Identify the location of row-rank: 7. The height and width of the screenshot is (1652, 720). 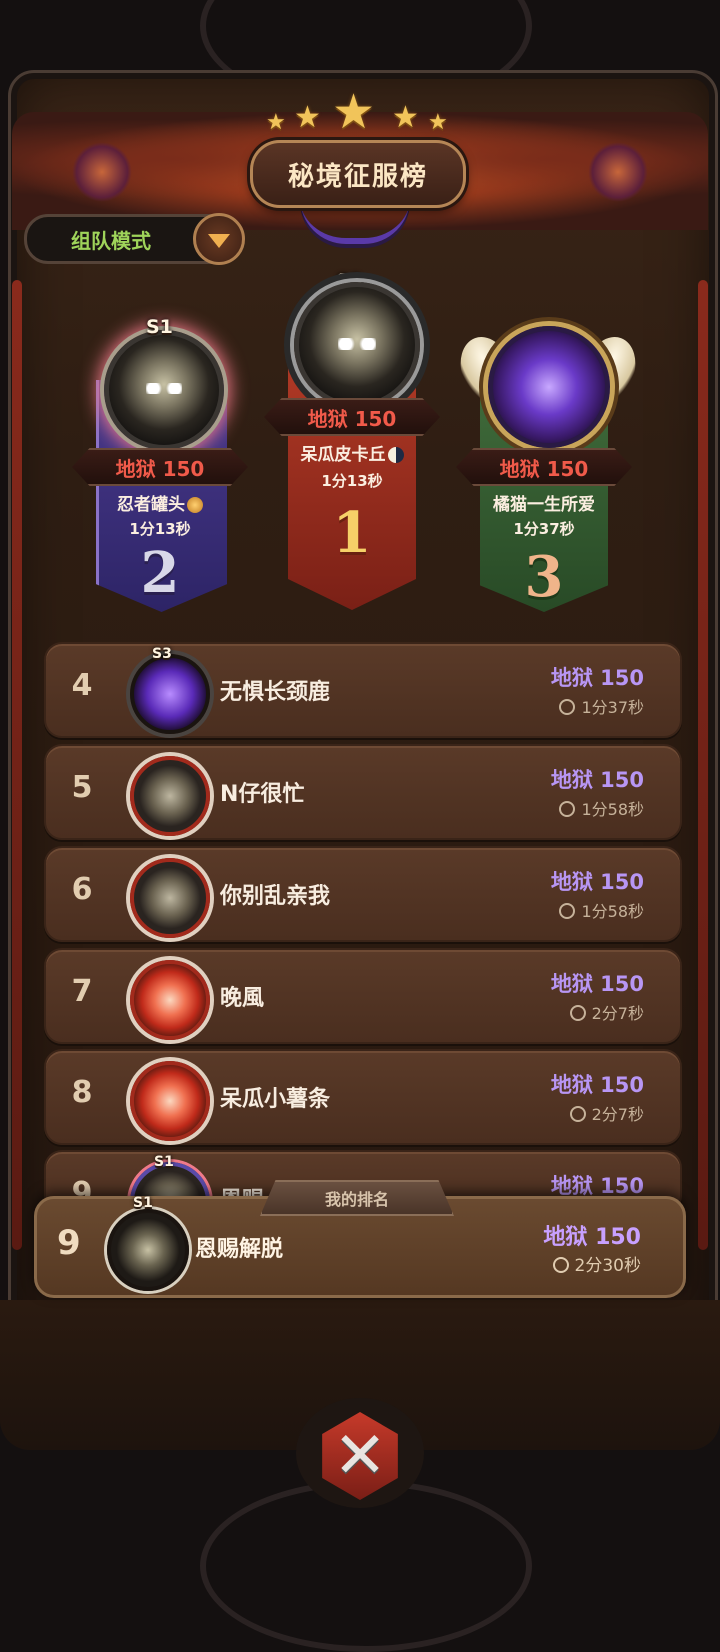
(82, 991).